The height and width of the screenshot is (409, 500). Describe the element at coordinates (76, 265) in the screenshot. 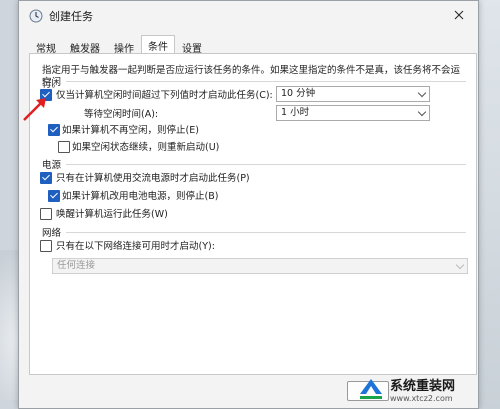

I see `network-connection-value: 任何连接` at that location.